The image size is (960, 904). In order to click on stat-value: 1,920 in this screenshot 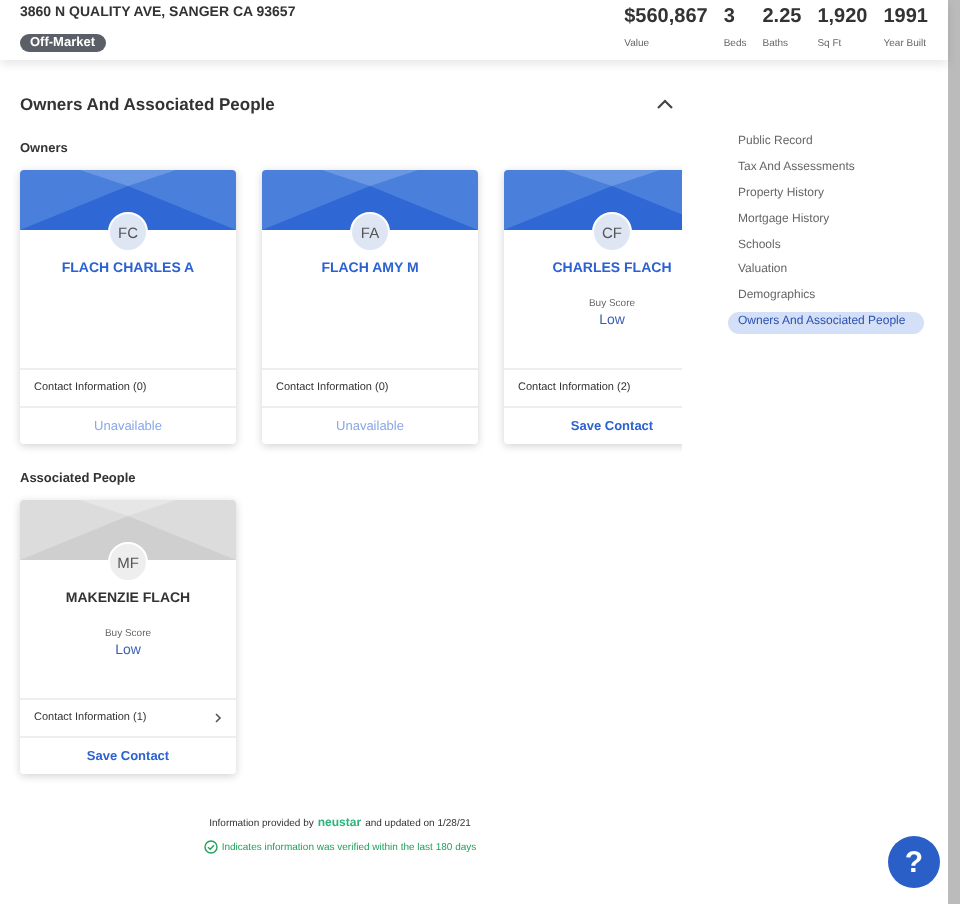, I will do `click(842, 17)`.